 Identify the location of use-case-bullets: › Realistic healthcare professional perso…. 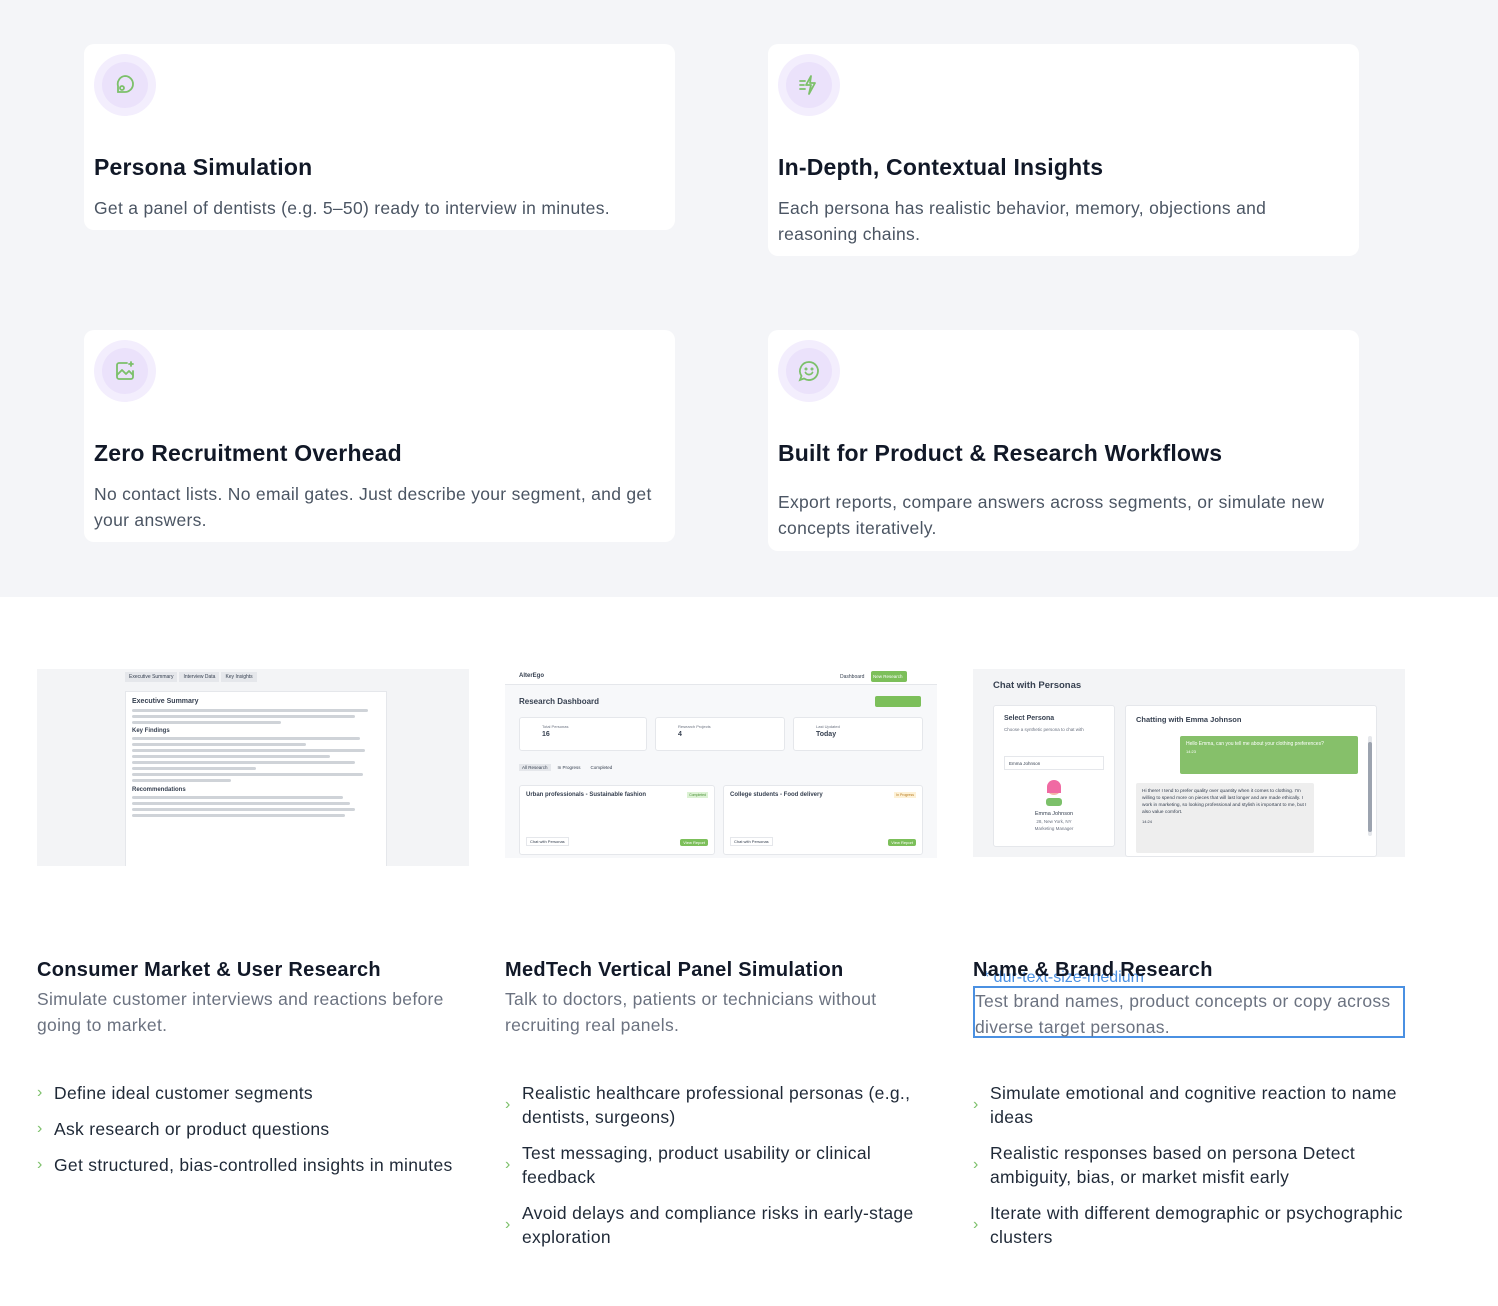
(725, 1171).